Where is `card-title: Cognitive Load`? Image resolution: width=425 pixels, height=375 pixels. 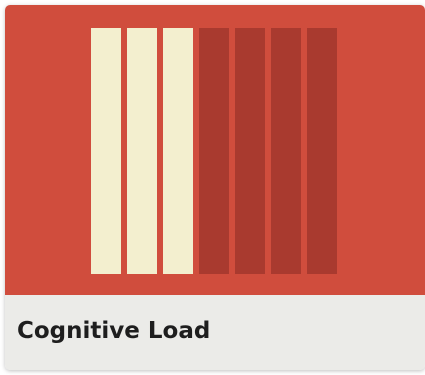
card-title: Cognitive Load is located at coordinates (114, 331).